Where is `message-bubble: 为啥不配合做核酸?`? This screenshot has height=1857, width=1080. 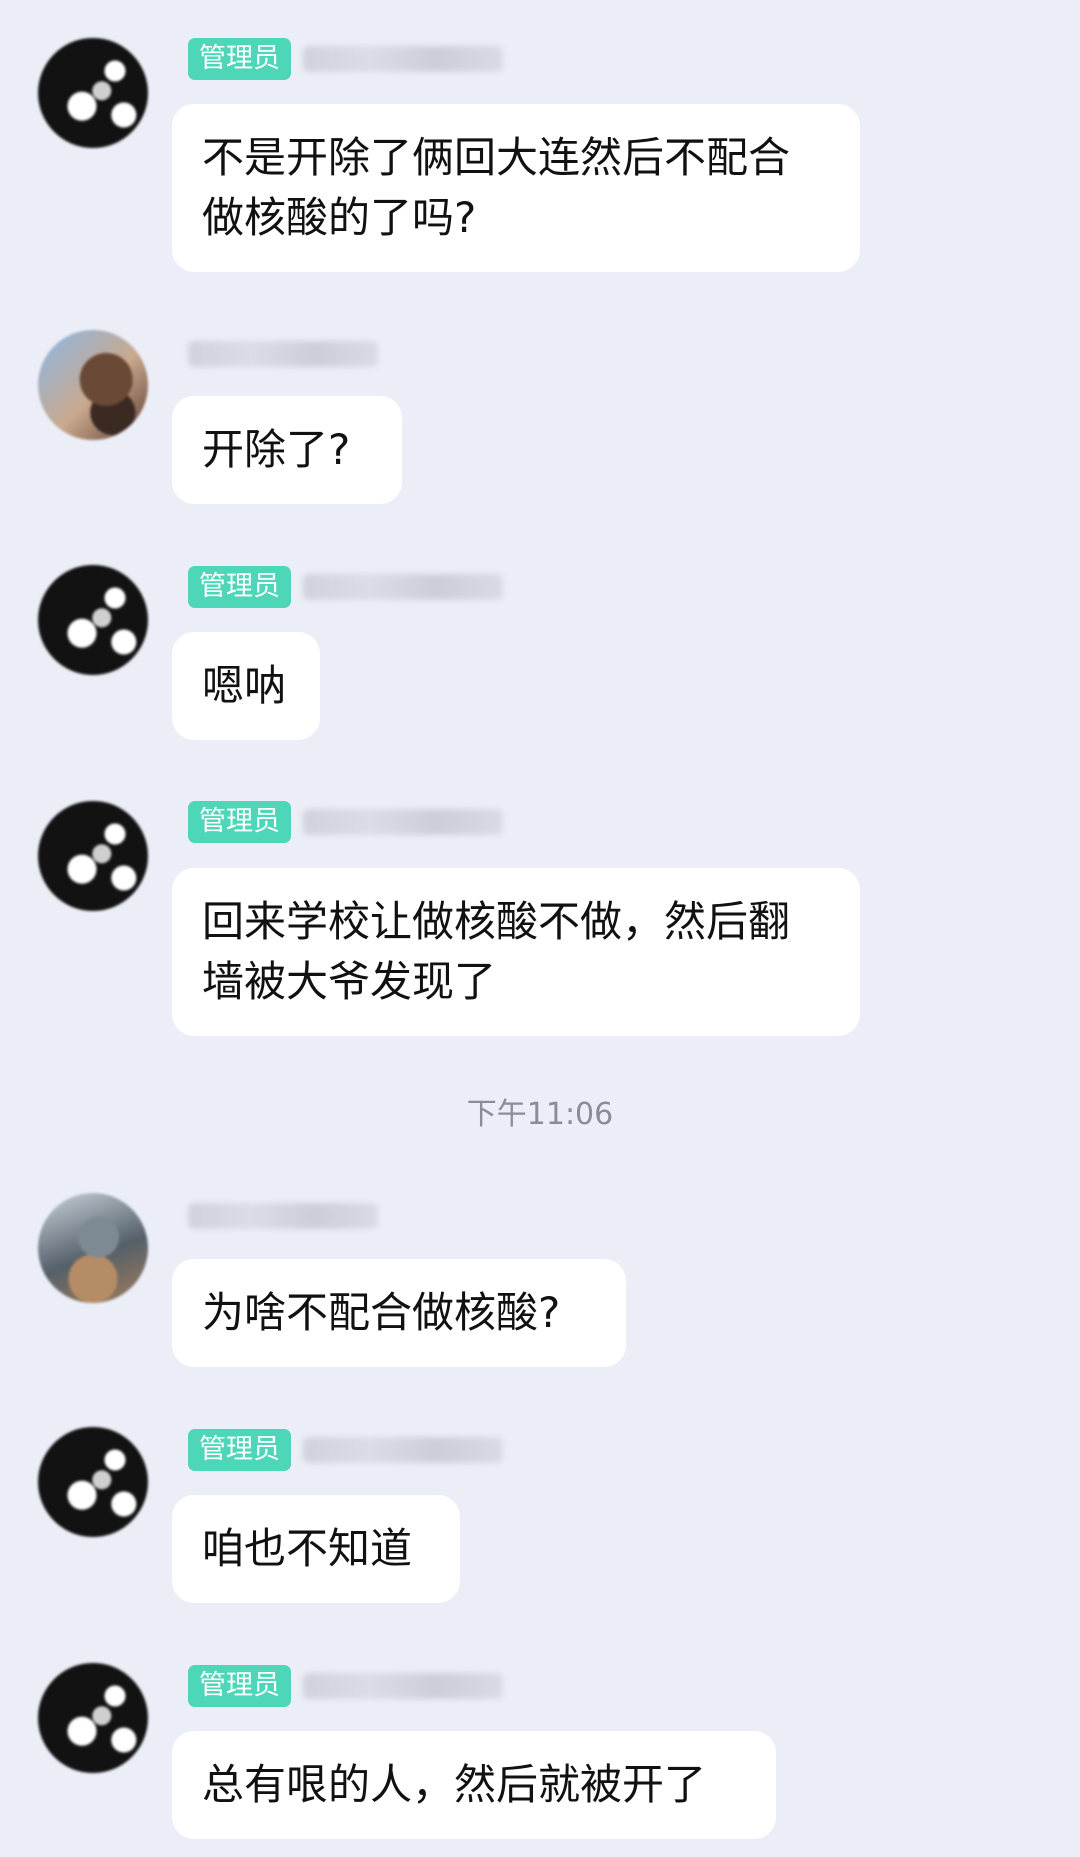 message-bubble: 为啥不配合做核酸? is located at coordinates (399, 1313).